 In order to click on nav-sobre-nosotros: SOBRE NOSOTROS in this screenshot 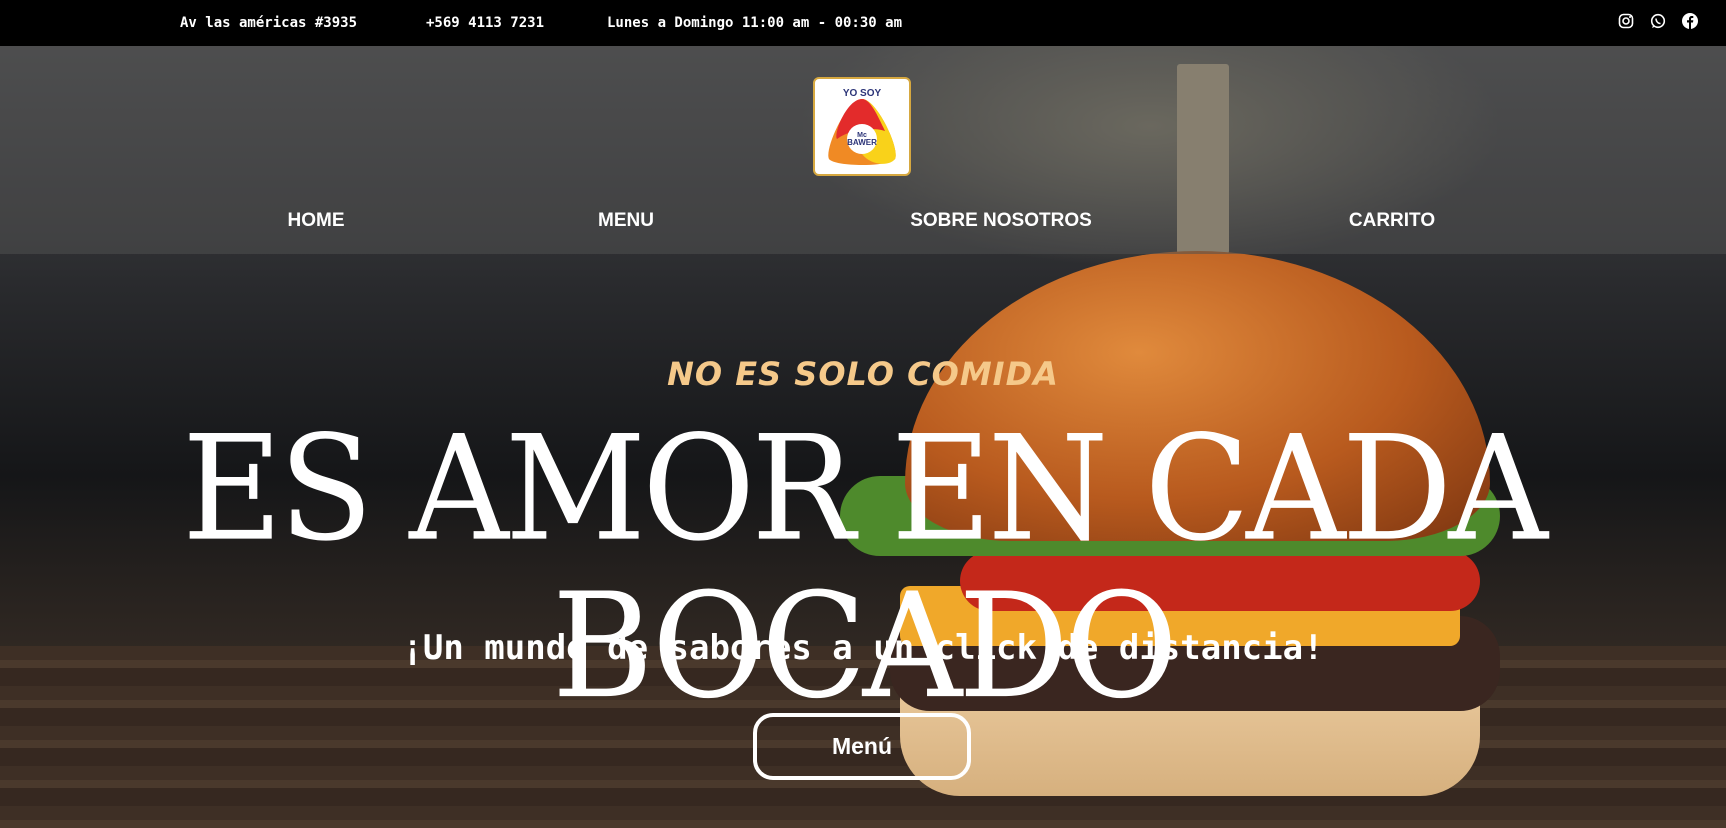, I will do `click(1001, 221)`.